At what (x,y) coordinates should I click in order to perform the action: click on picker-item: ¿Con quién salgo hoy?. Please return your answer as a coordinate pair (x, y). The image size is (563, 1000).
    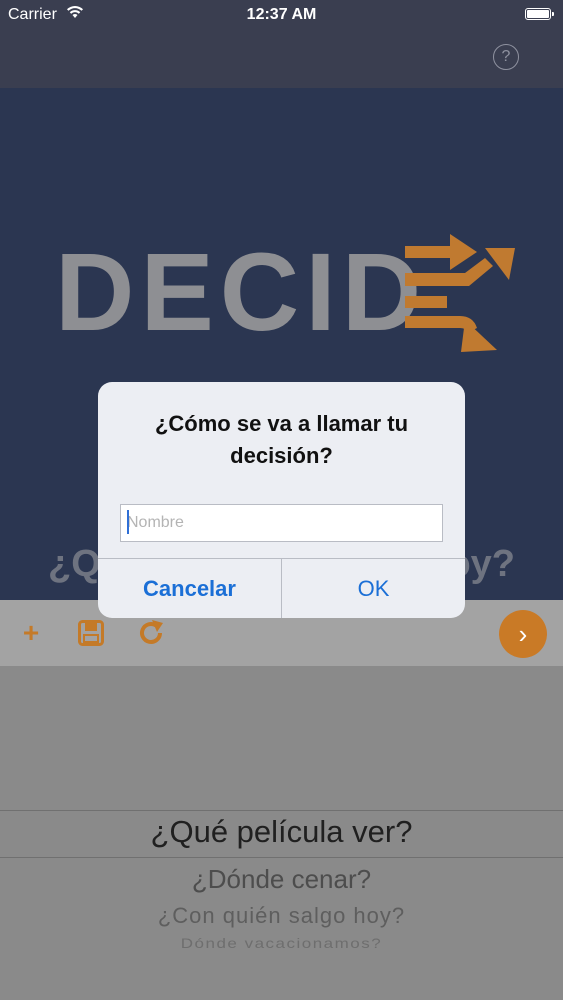
    Looking at the image, I should click on (281, 916).